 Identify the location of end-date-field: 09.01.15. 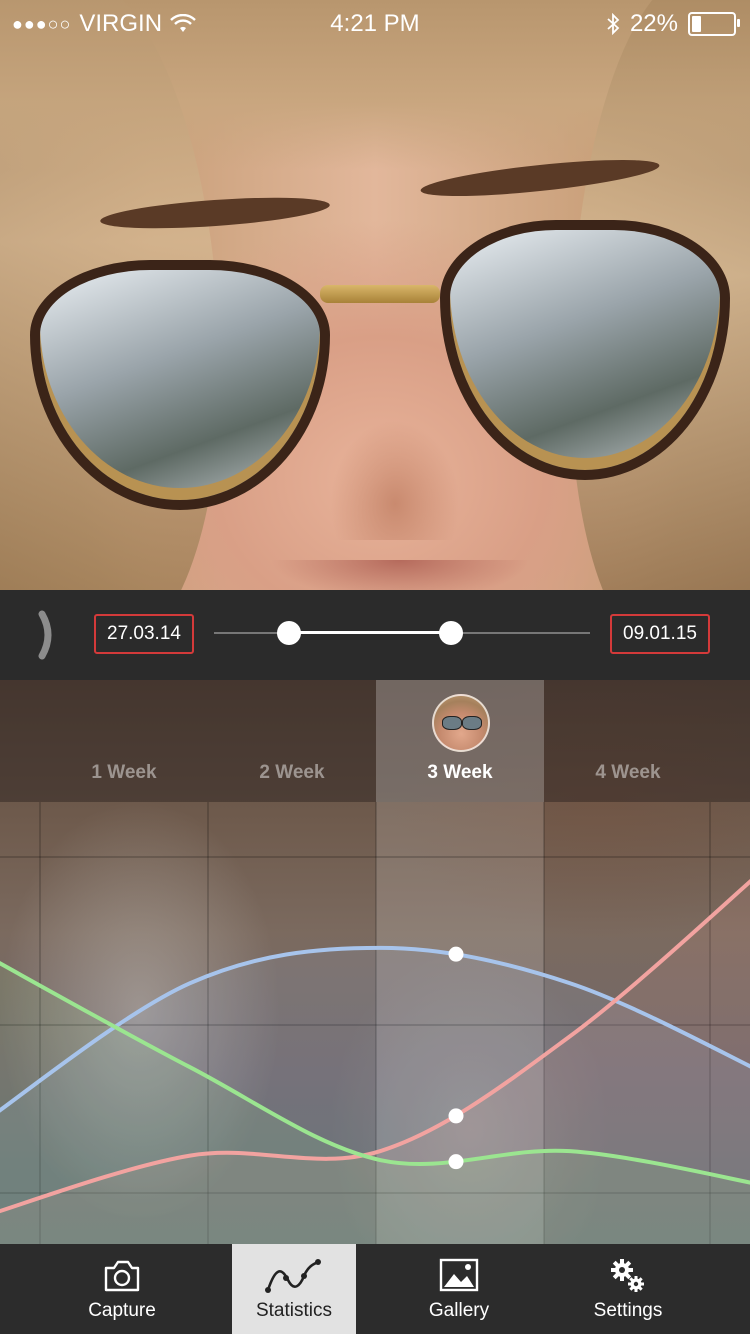
(660, 634).